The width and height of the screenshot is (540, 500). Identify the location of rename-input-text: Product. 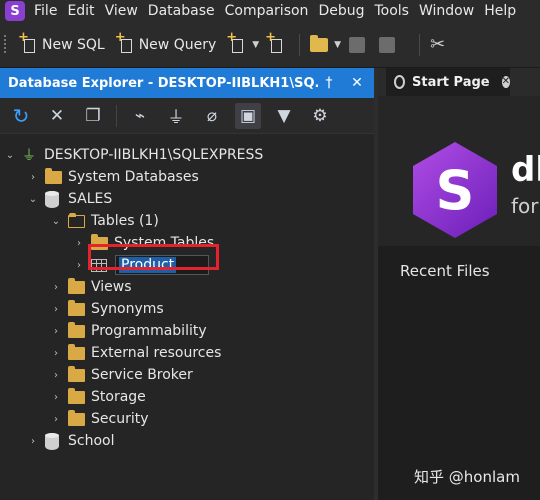
(148, 265).